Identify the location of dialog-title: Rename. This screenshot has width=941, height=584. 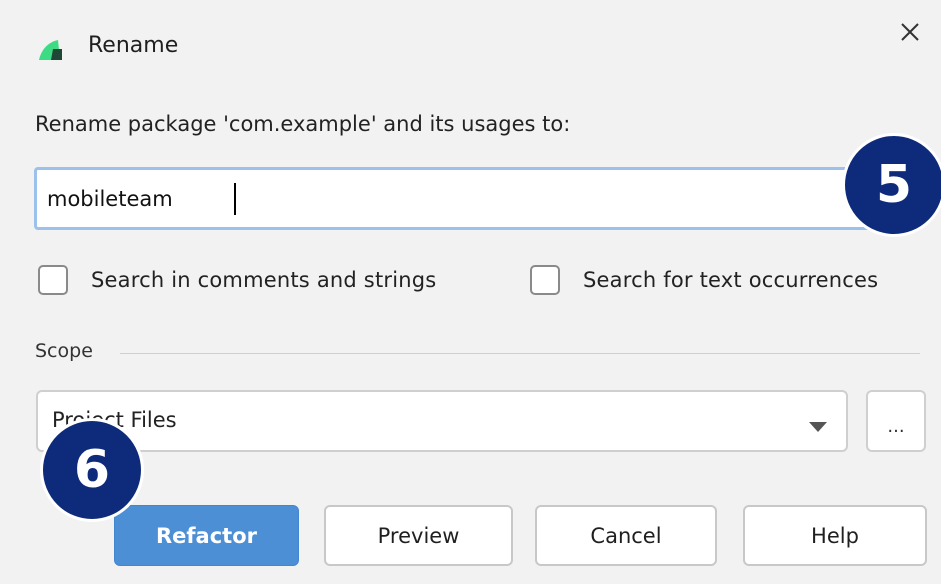
(133, 45).